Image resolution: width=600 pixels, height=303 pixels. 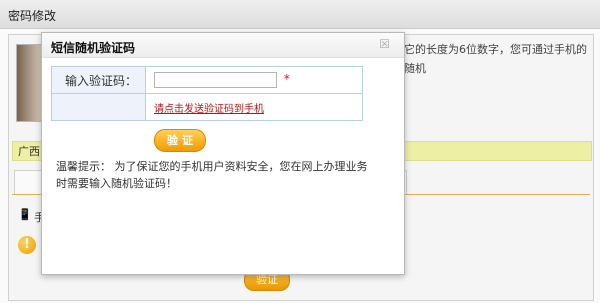 I want to click on send-link-cell: 请点击发送验证码到手机, so click(x=254, y=107).